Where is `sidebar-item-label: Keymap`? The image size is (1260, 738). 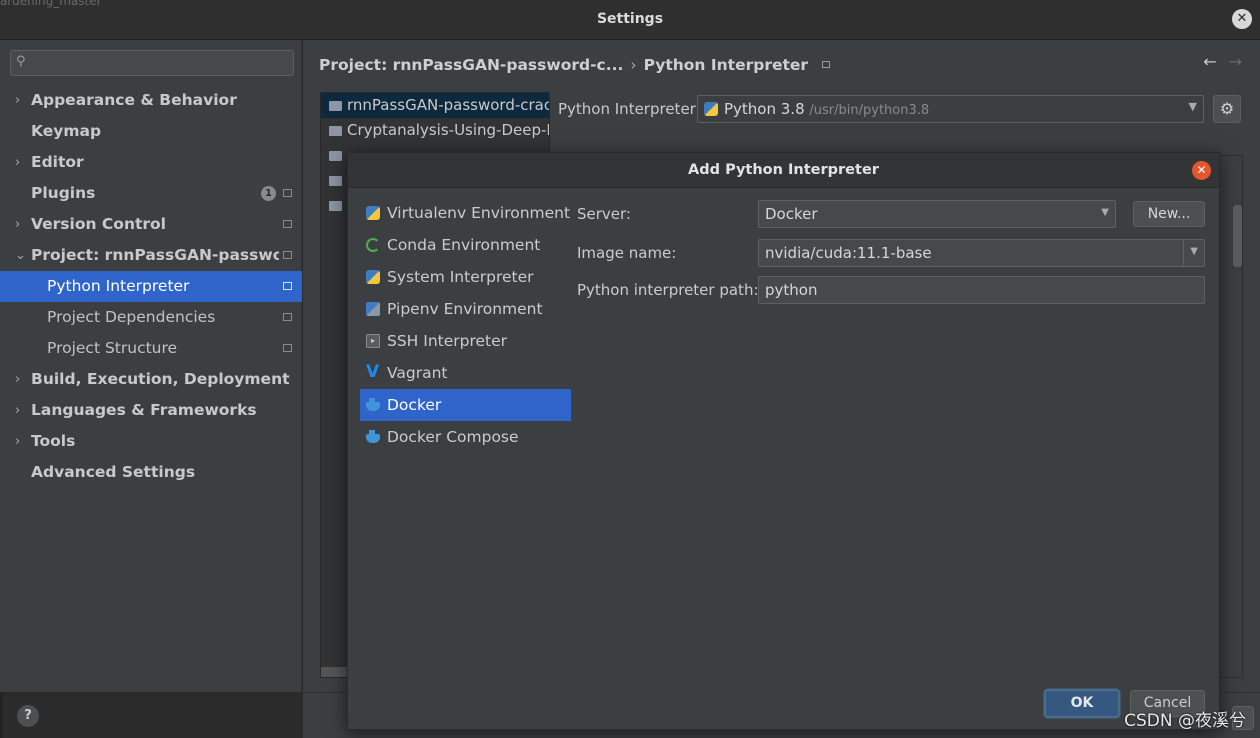 sidebar-item-label: Keymap is located at coordinates (66, 131).